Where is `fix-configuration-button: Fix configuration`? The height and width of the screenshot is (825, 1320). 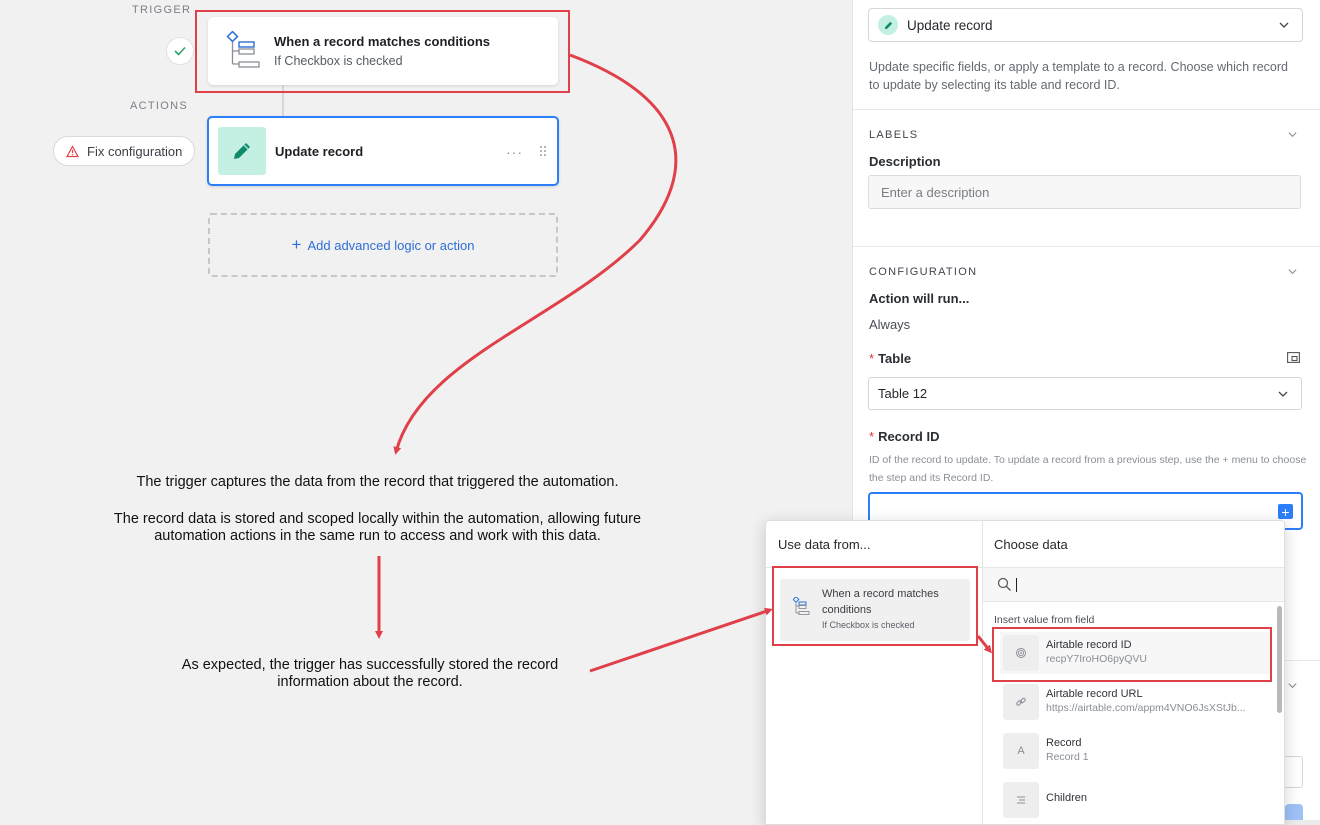 fix-configuration-button: Fix configuration is located at coordinates (124, 151).